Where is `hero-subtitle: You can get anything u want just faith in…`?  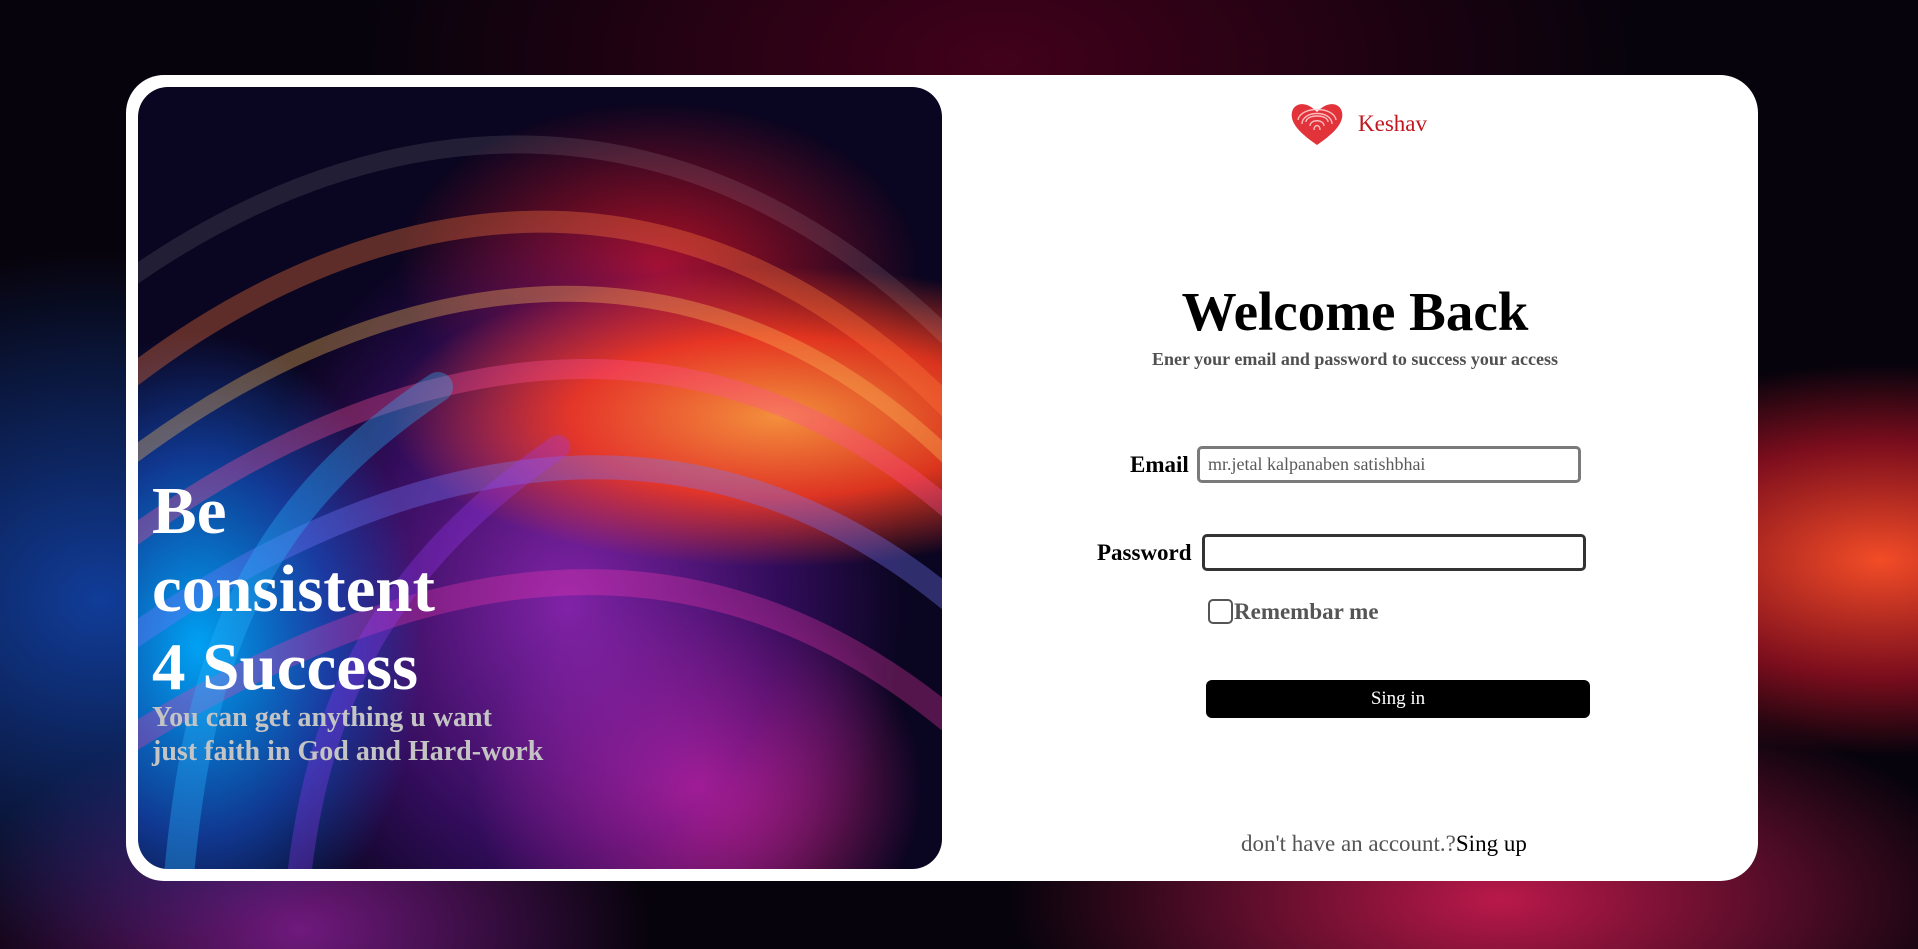 hero-subtitle: You can get anything u want just faith in… is located at coordinates (348, 734).